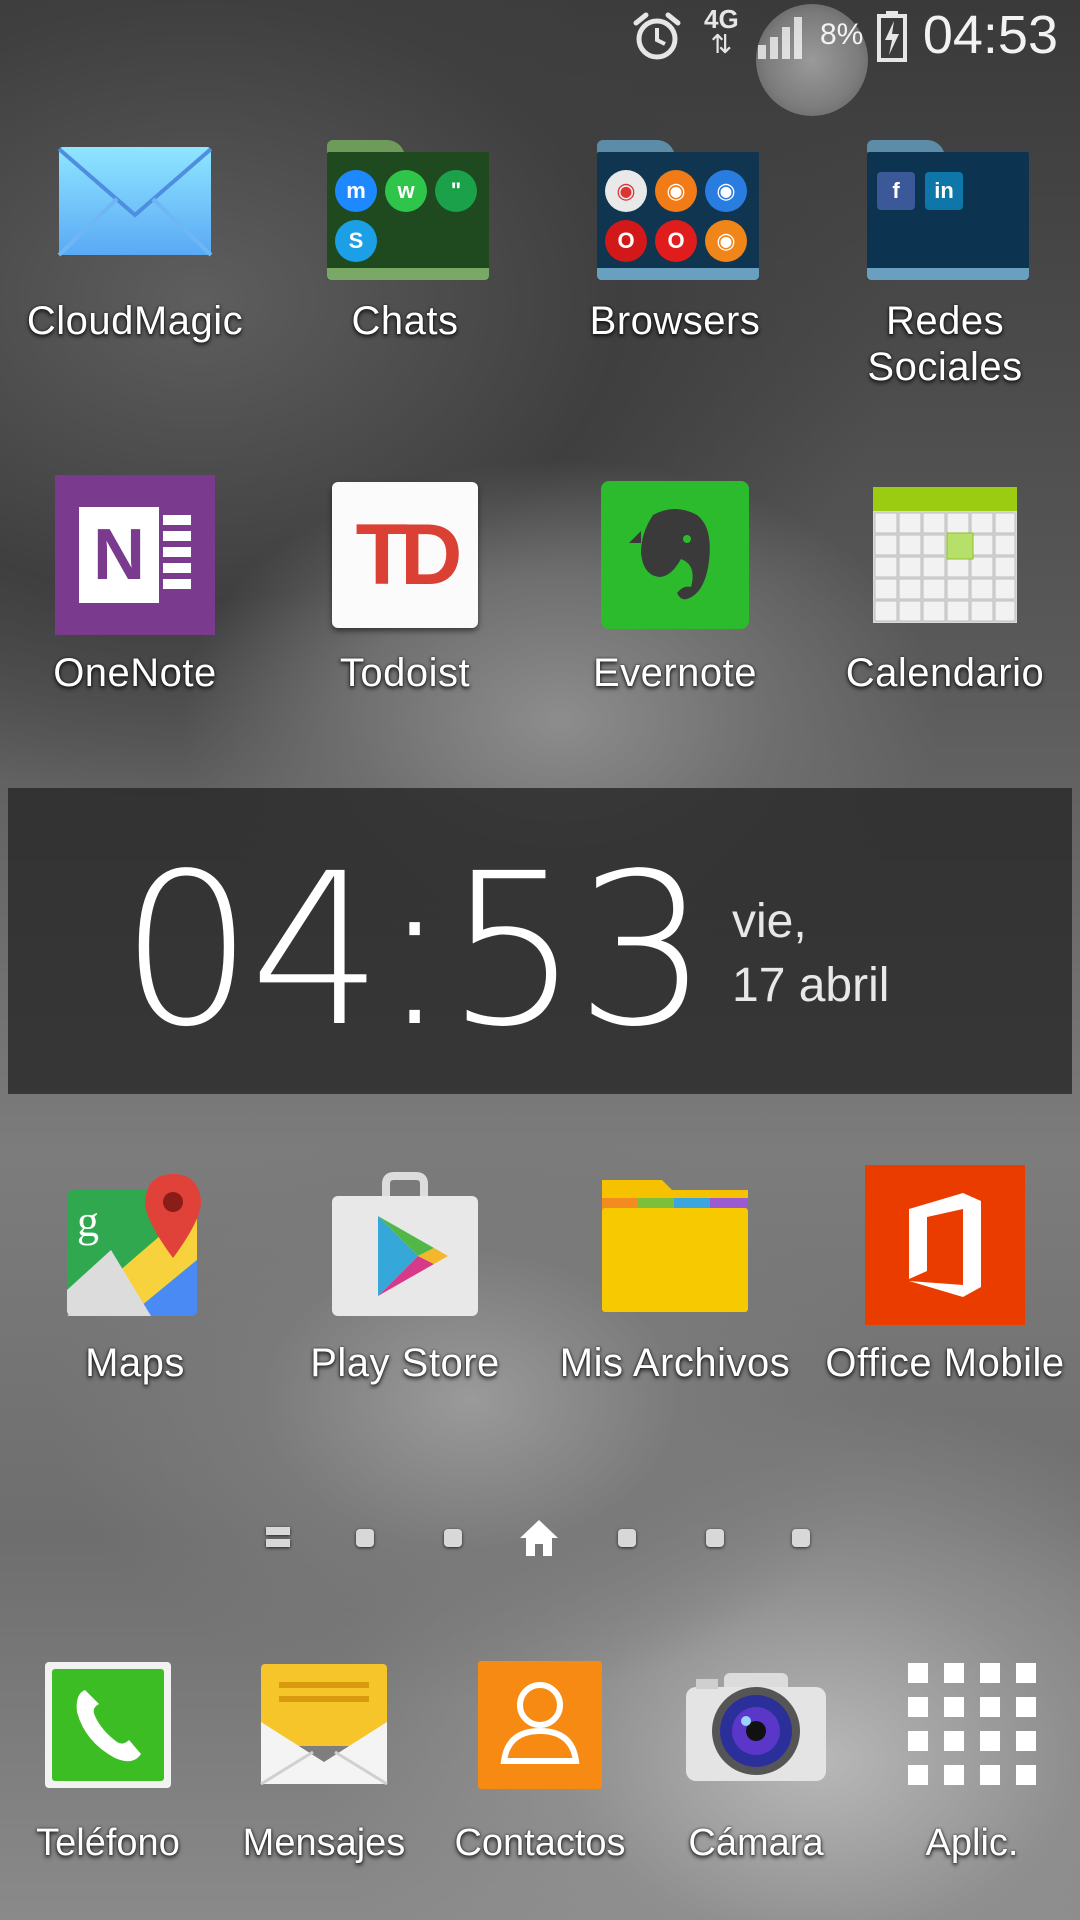 The height and width of the screenshot is (1920, 1080). What do you see at coordinates (990, 35) in the screenshot?
I see `status-time: 04:53` at bounding box center [990, 35].